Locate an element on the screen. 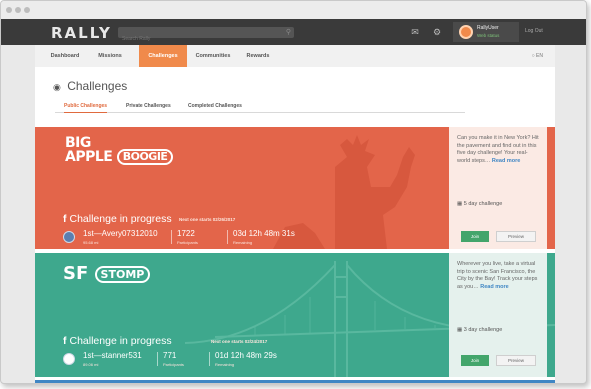  leader-name: 1st—Avery07312010 is located at coordinates (120, 233).